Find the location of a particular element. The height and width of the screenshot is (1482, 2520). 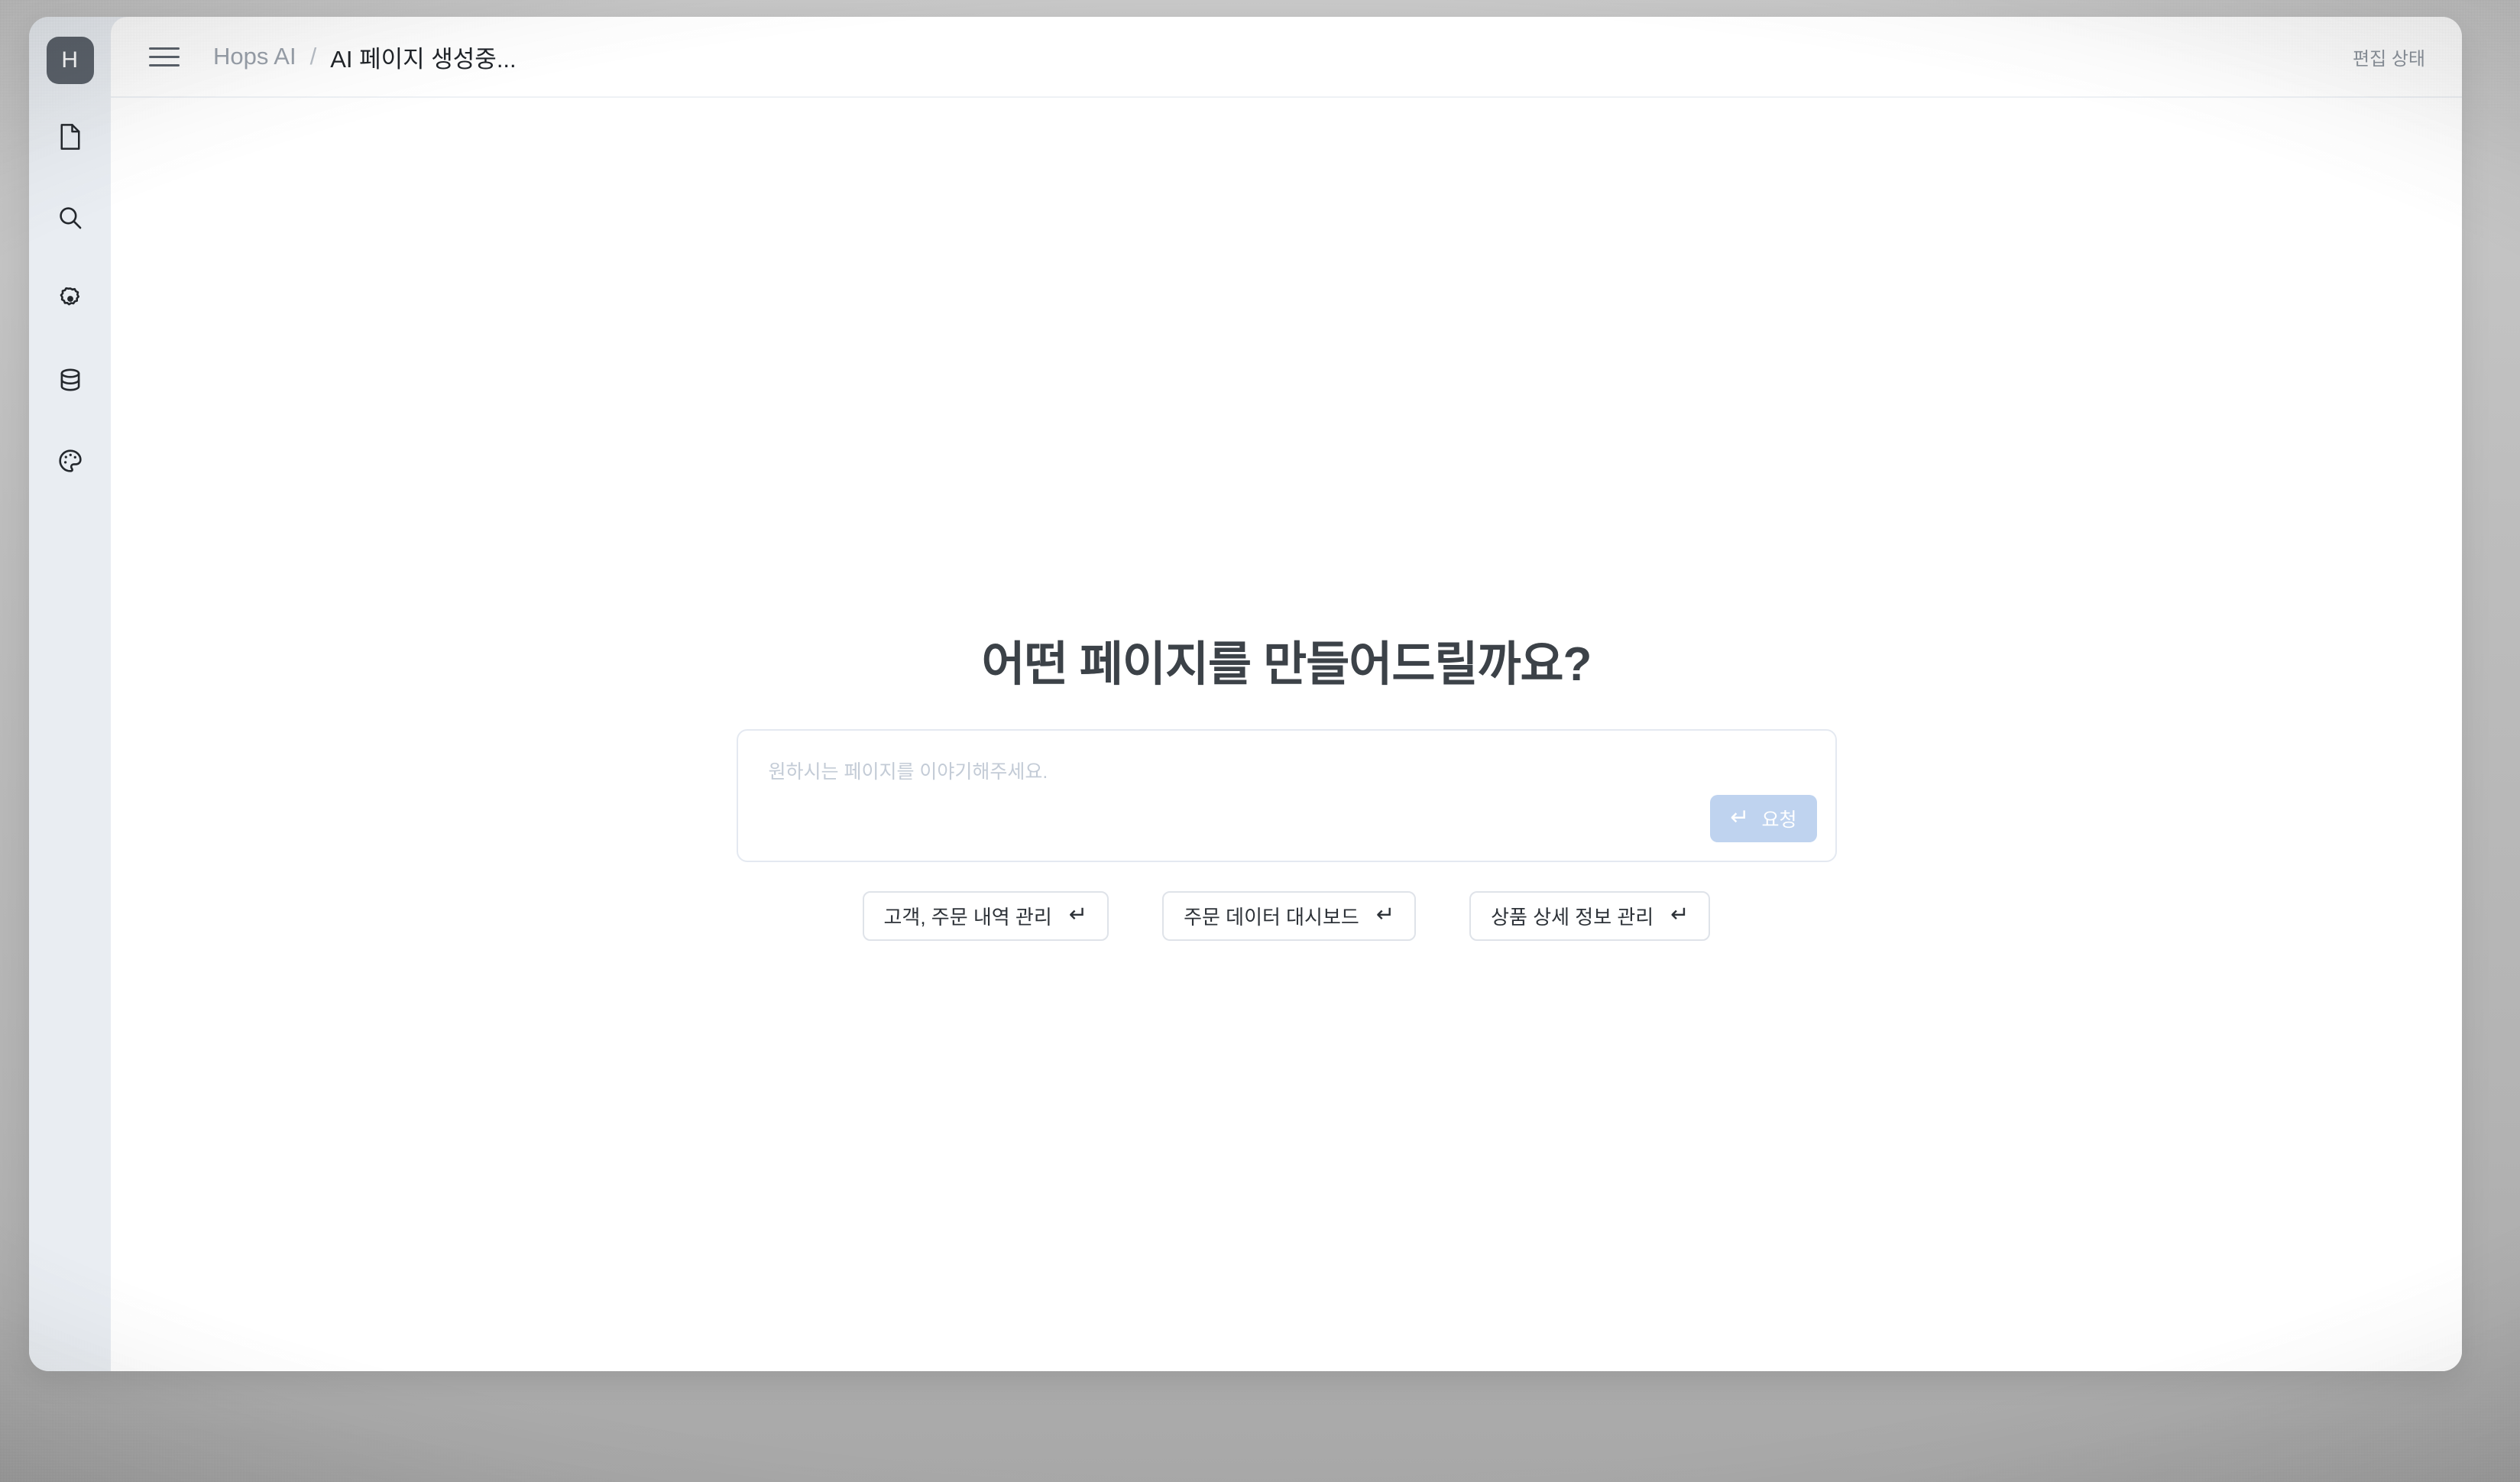

page-title: 어떤 페이지를 만들어드릴까요? is located at coordinates (1286, 664).